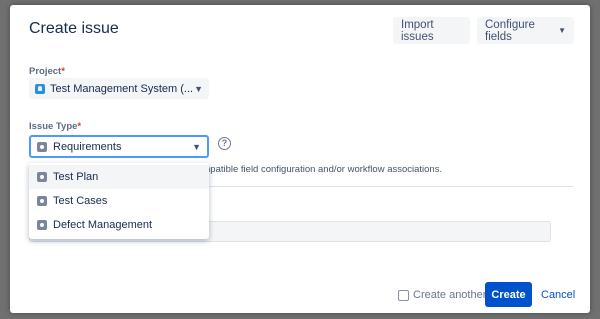 This screenshot has height=319, width=600. Describe the element at coordinates (119, 177) in the screenshot. I see `dropdown-option-test-plan: Test Plan` at that location.